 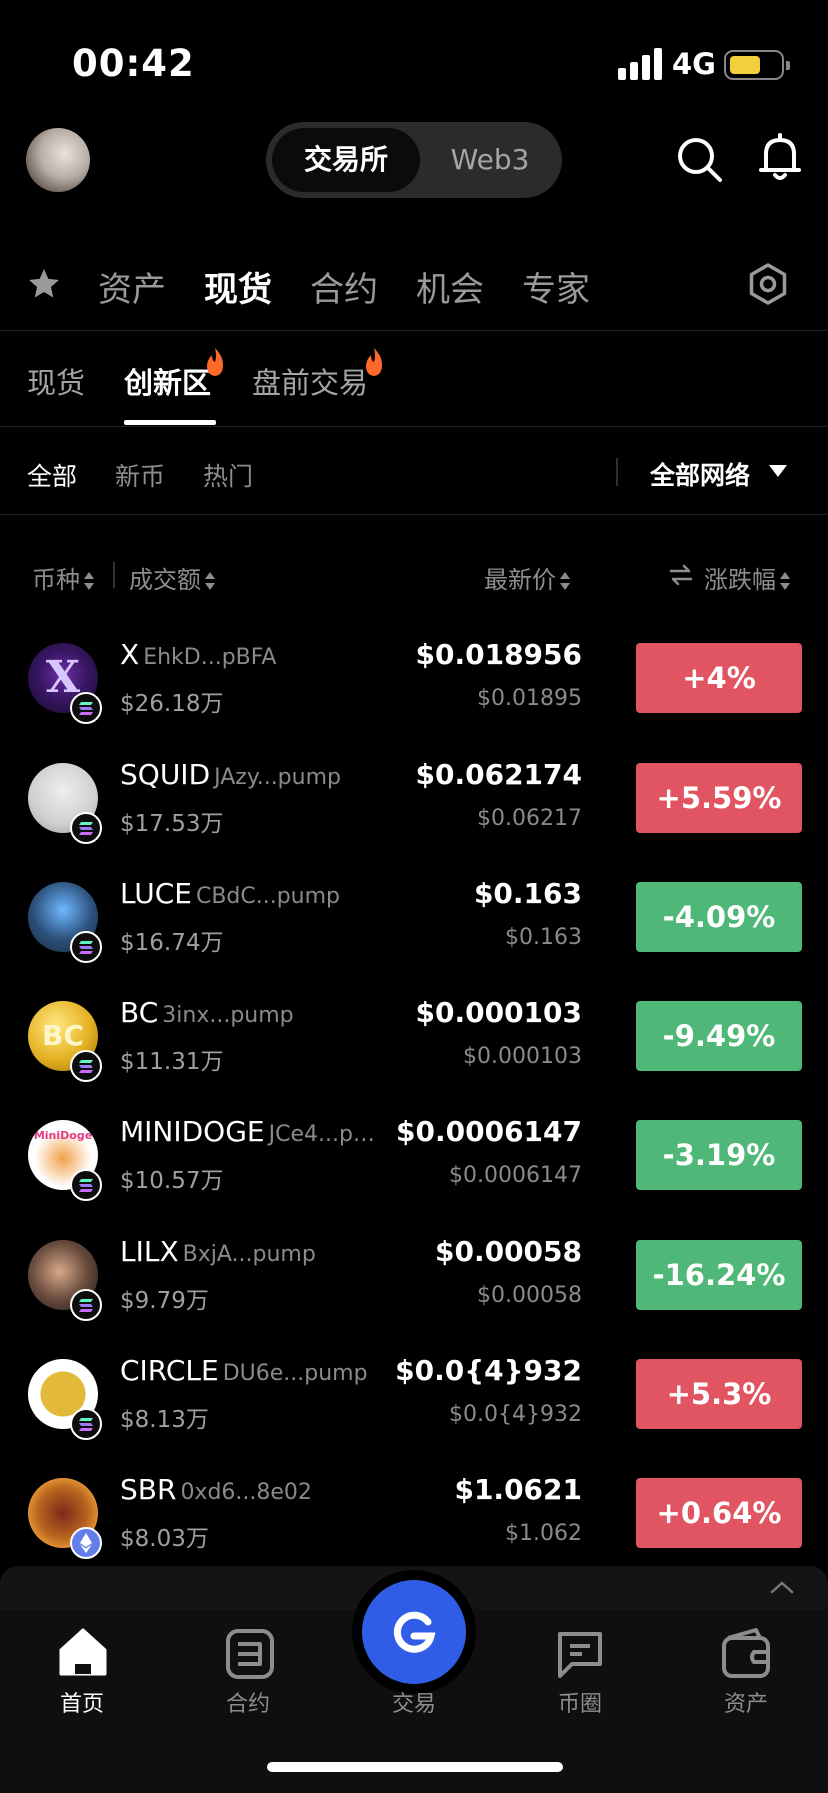 What do you see at coordinates (778, 471) in the screenshot?
I see `caret-down-icon` at bounding box center [778, 471].